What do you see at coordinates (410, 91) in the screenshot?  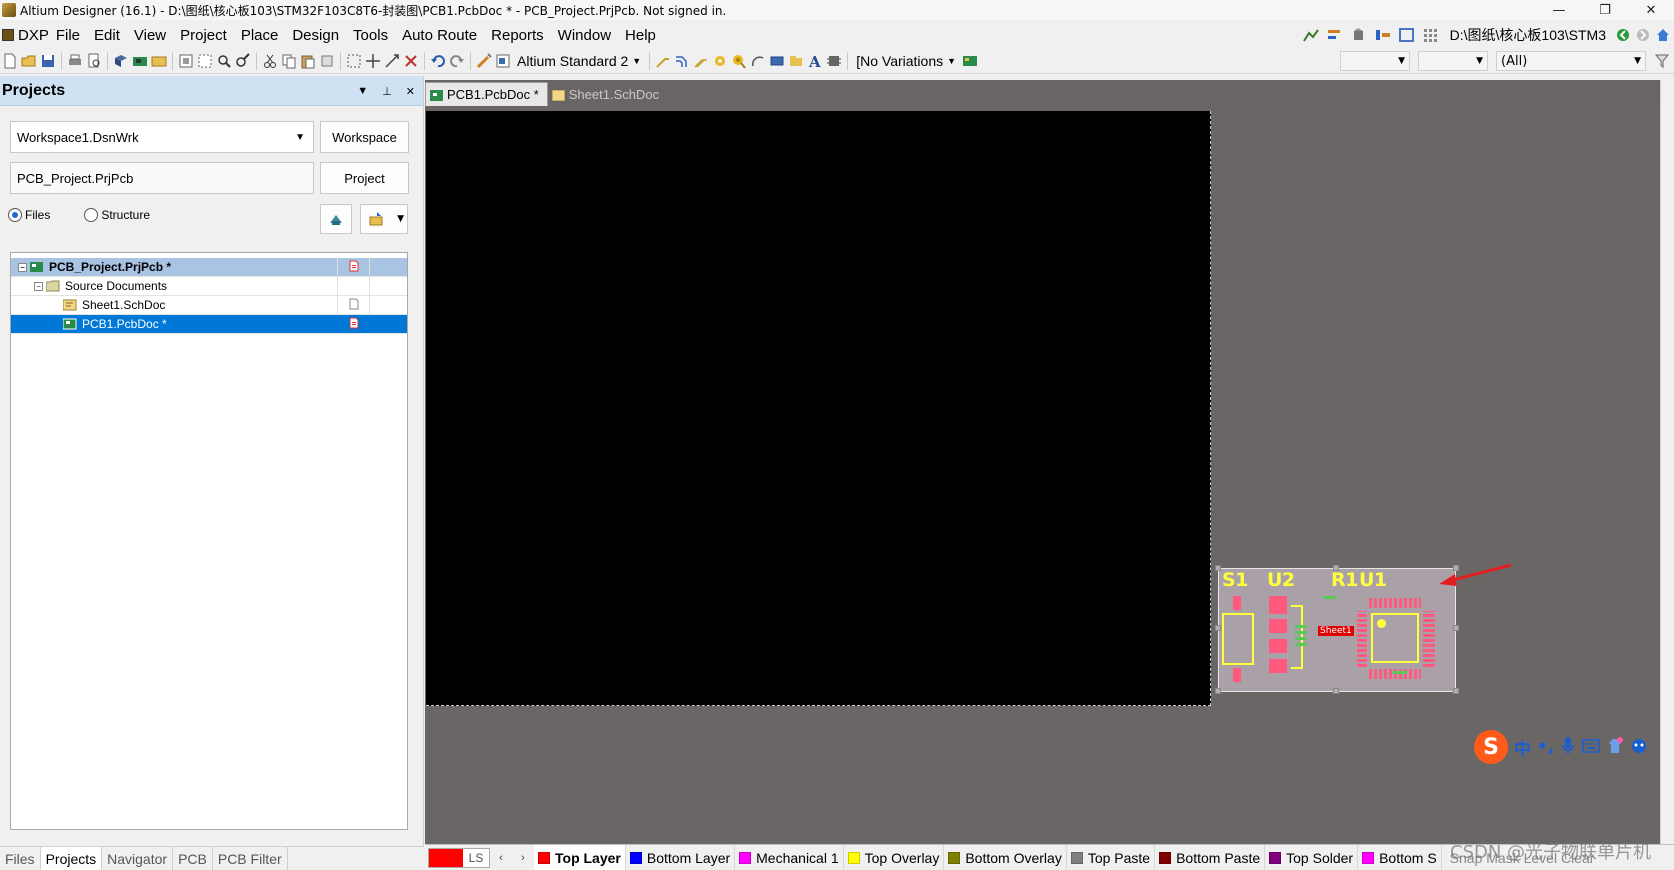 I see `panel-close-icon: ✕` at bounding box center [410, 91].